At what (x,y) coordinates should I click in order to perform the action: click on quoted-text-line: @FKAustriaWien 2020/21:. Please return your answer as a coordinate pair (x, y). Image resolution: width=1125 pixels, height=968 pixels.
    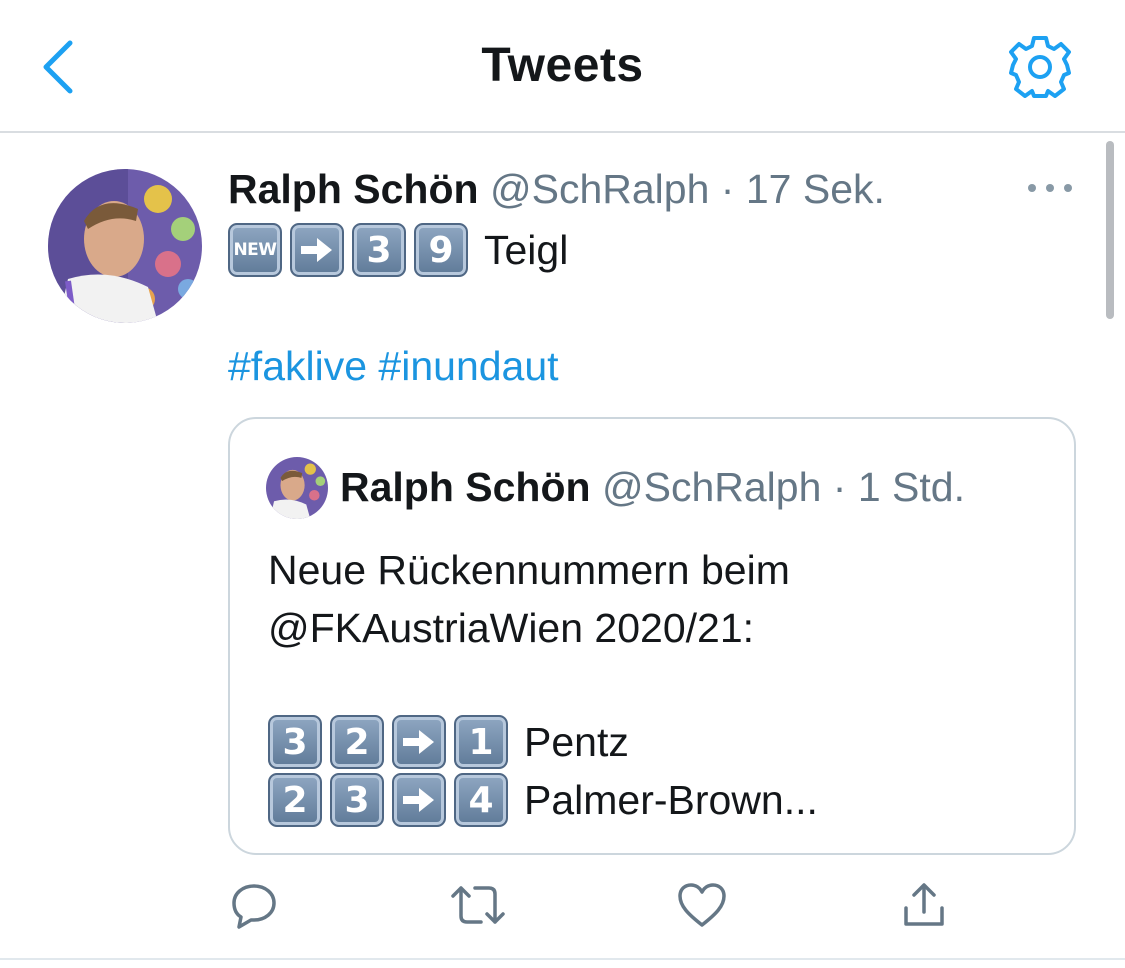
    Looking at the image, I should click on (511, 628).